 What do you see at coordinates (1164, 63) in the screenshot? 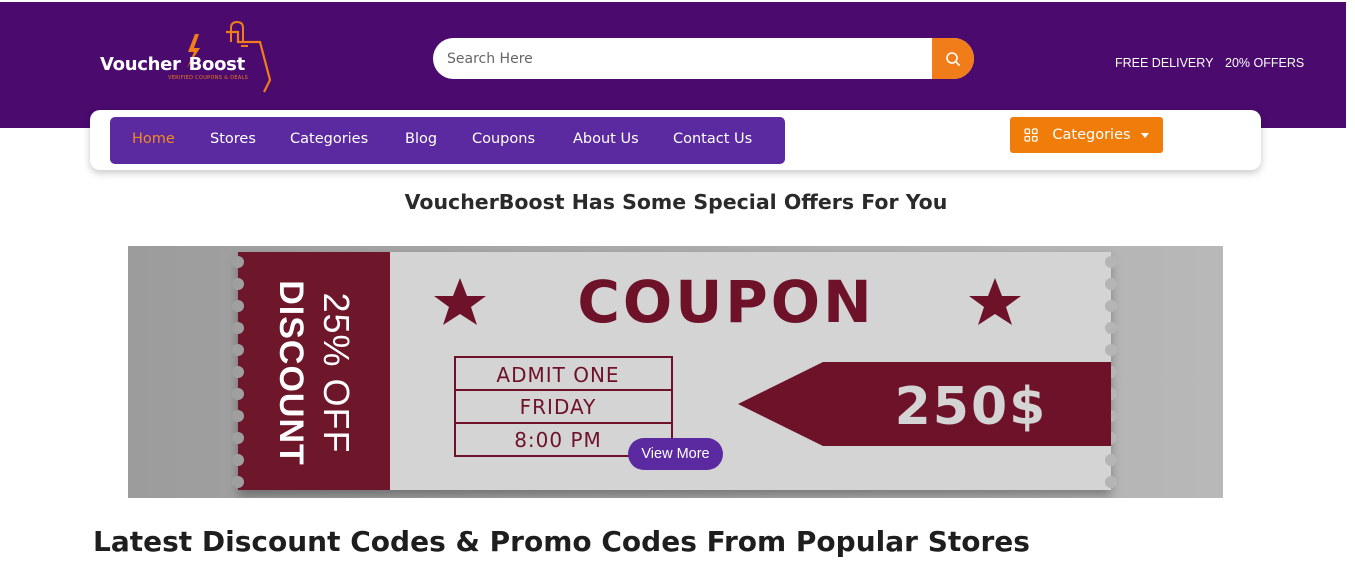
I see `free-delivery-link: FREE DELIVERY` at bounding box center [1164, 63].